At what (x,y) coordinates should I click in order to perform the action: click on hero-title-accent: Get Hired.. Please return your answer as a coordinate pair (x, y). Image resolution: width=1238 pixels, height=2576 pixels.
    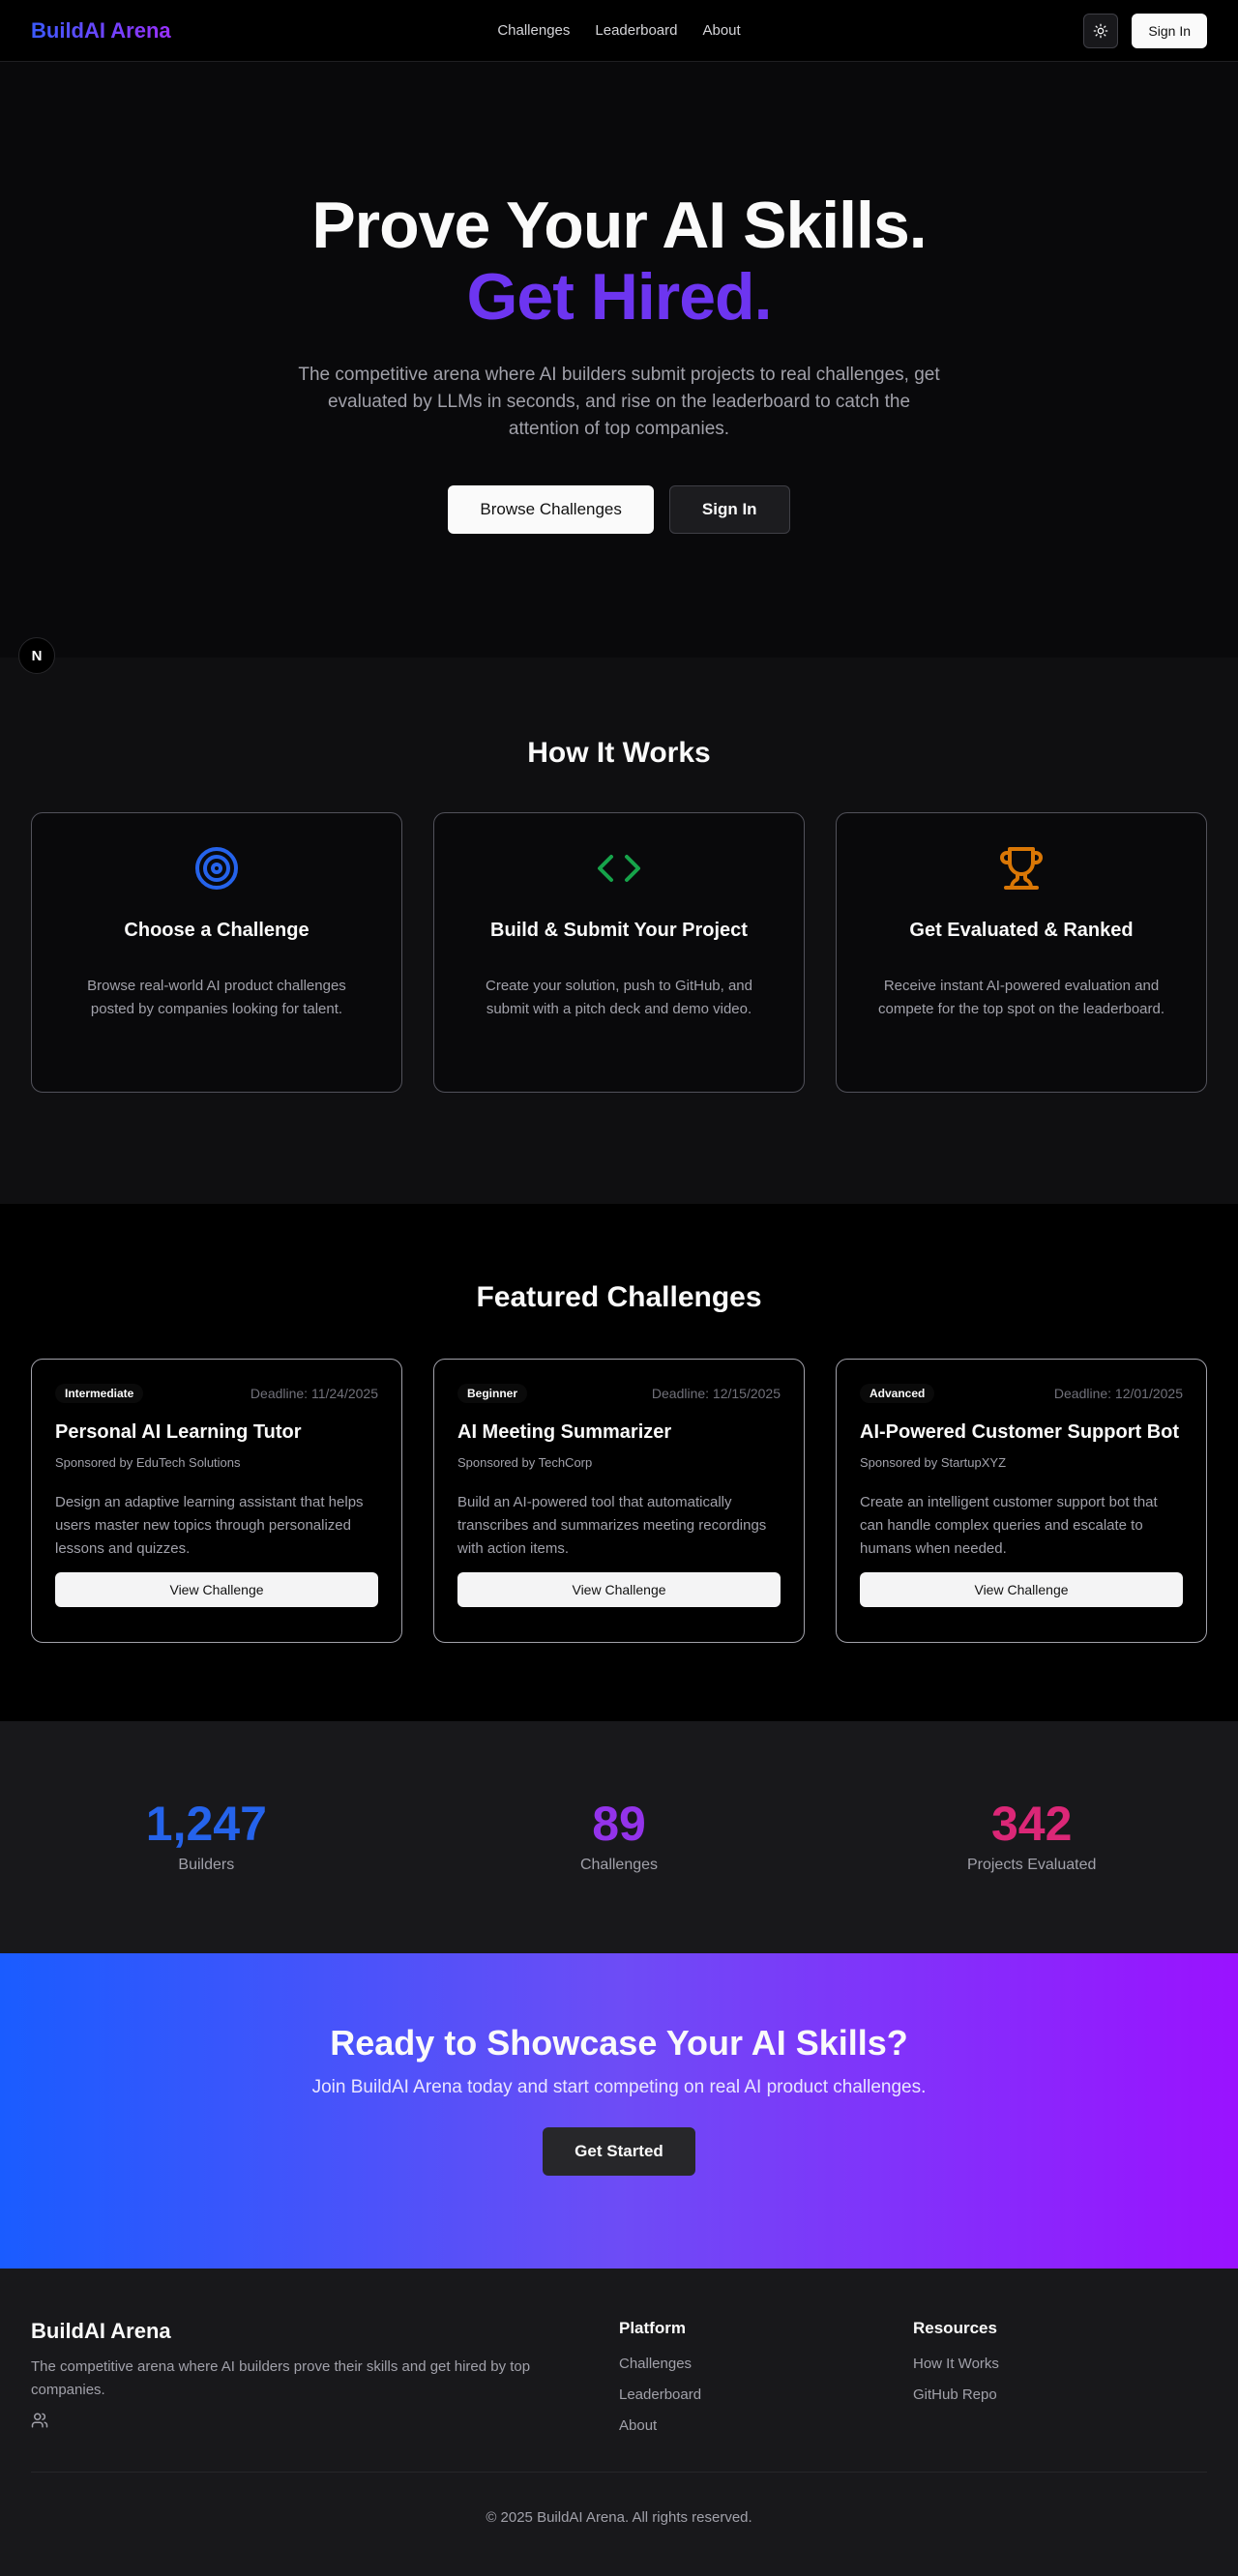
    Looking at the image, I should click on (619, 297).